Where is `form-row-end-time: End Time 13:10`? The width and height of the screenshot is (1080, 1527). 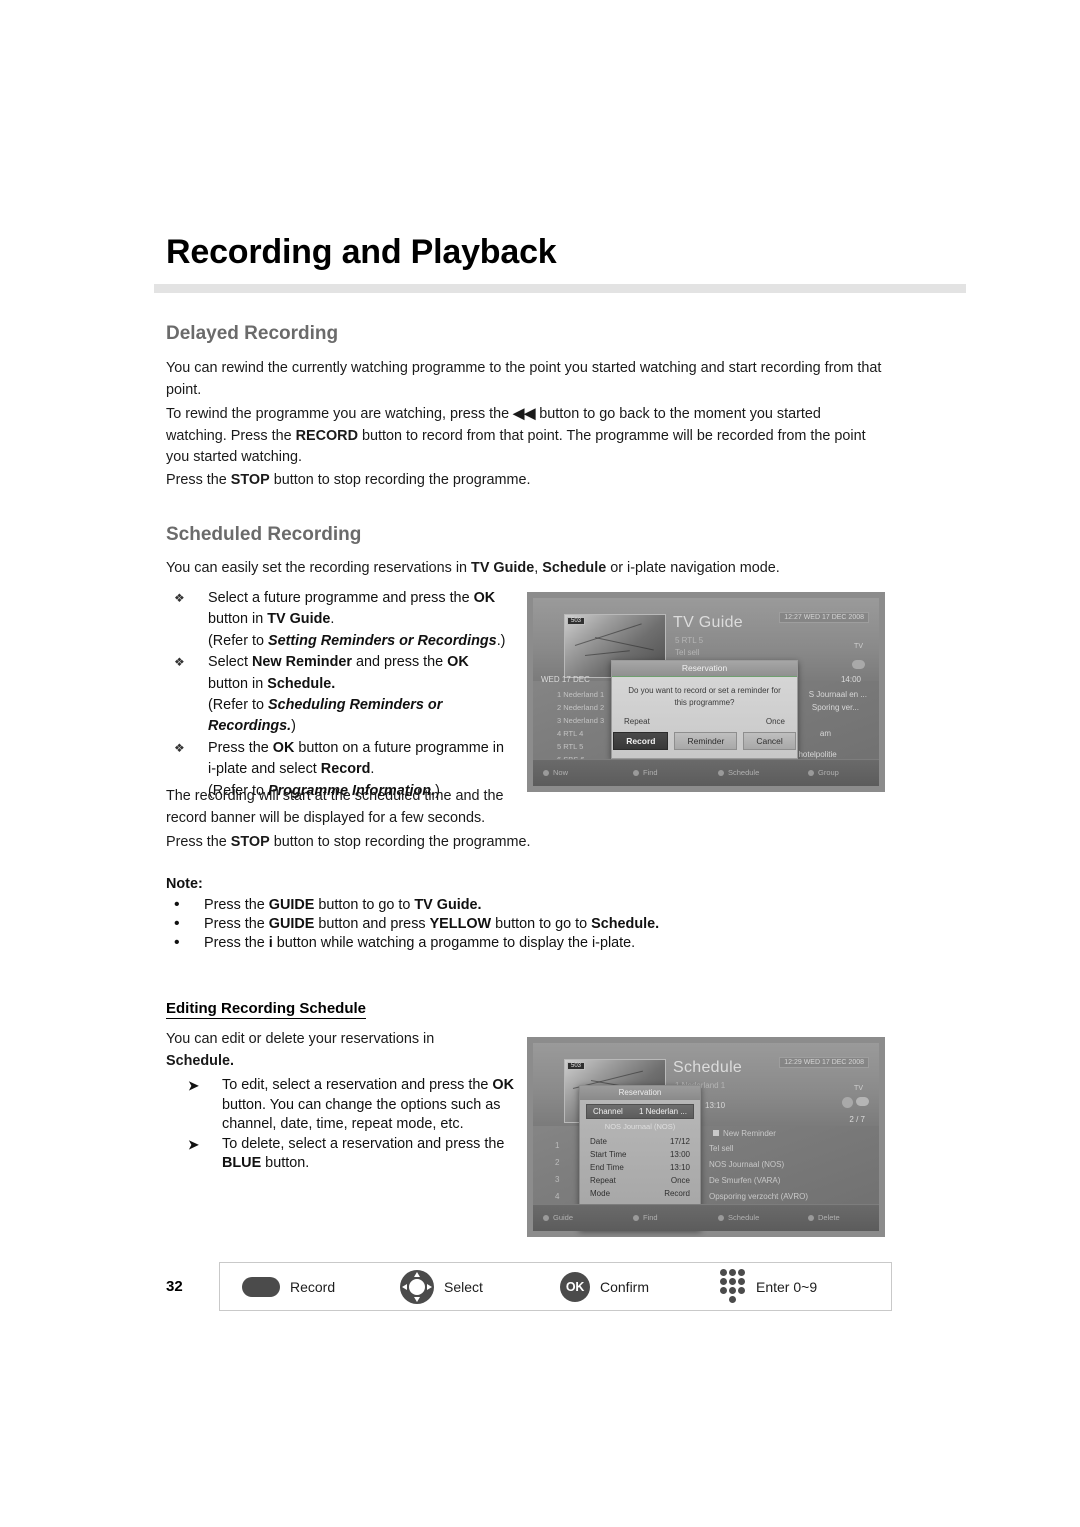
form-row-end-time: End Time 13:10 is located at coordinates (640, 1167).